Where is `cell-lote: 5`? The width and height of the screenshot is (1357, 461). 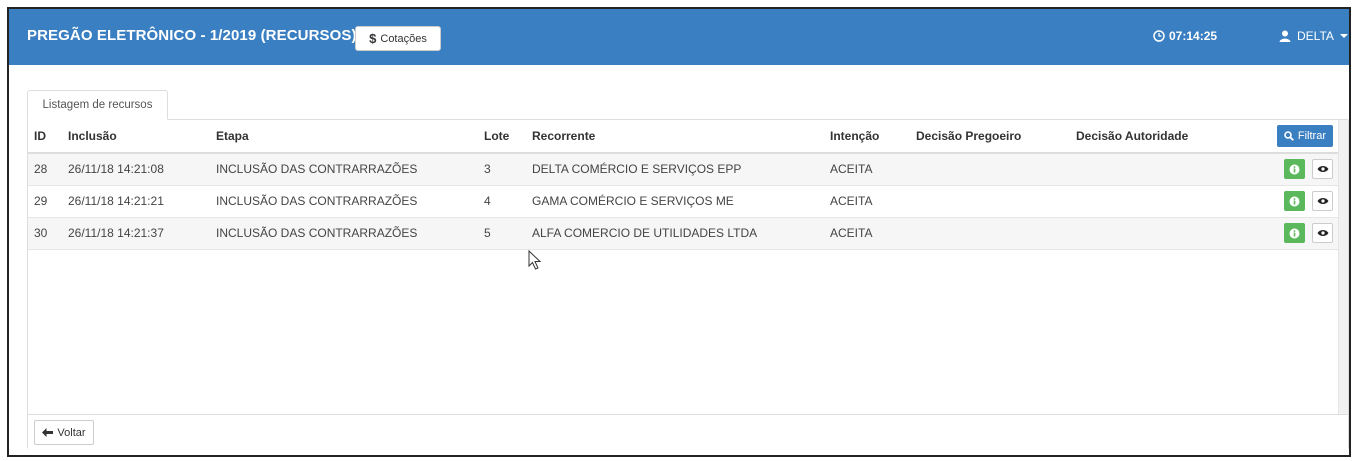
cell-lote: 5 is located at coordinates (502, 233).